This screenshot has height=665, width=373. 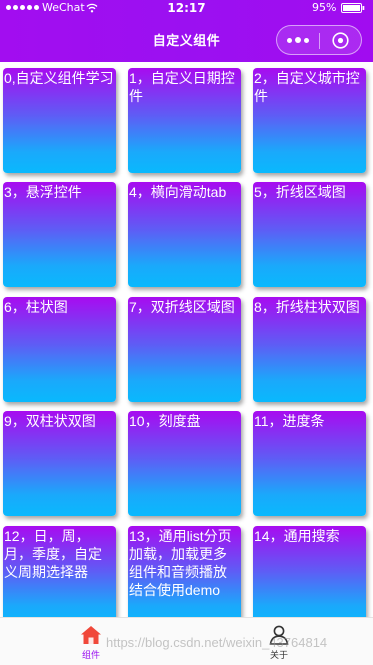 I want to click on tab-components-label: 组件, so click(x=90, y=656).